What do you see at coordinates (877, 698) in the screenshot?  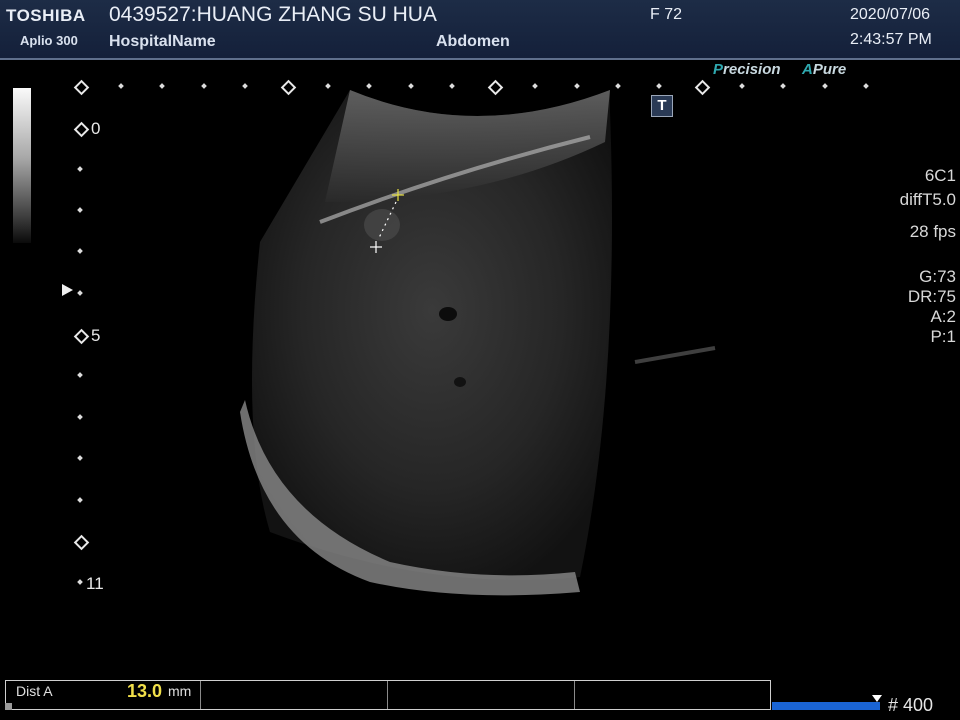 I see `cine-position-icon` at bounding box center [877, 698].